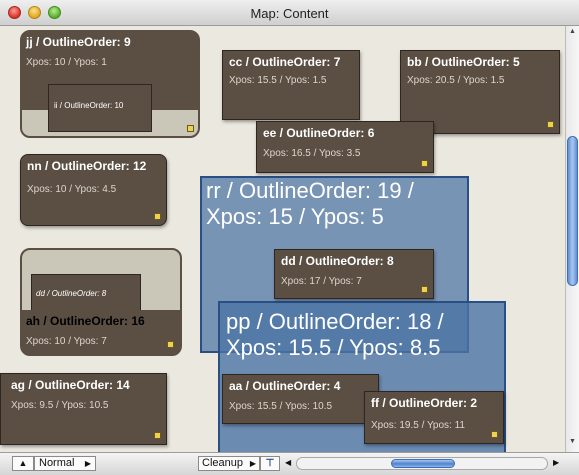 The image size is (579, 475). Describe the element at coordinates (572, 211) in the screenshot. I see `vertical-scroll-thumb` at that location.